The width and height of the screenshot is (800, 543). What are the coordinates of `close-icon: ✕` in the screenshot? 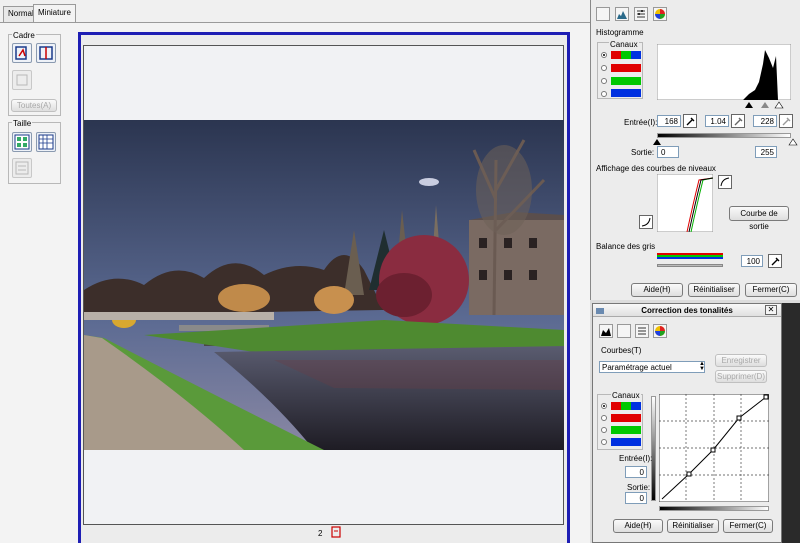 It's located at (771, 309).